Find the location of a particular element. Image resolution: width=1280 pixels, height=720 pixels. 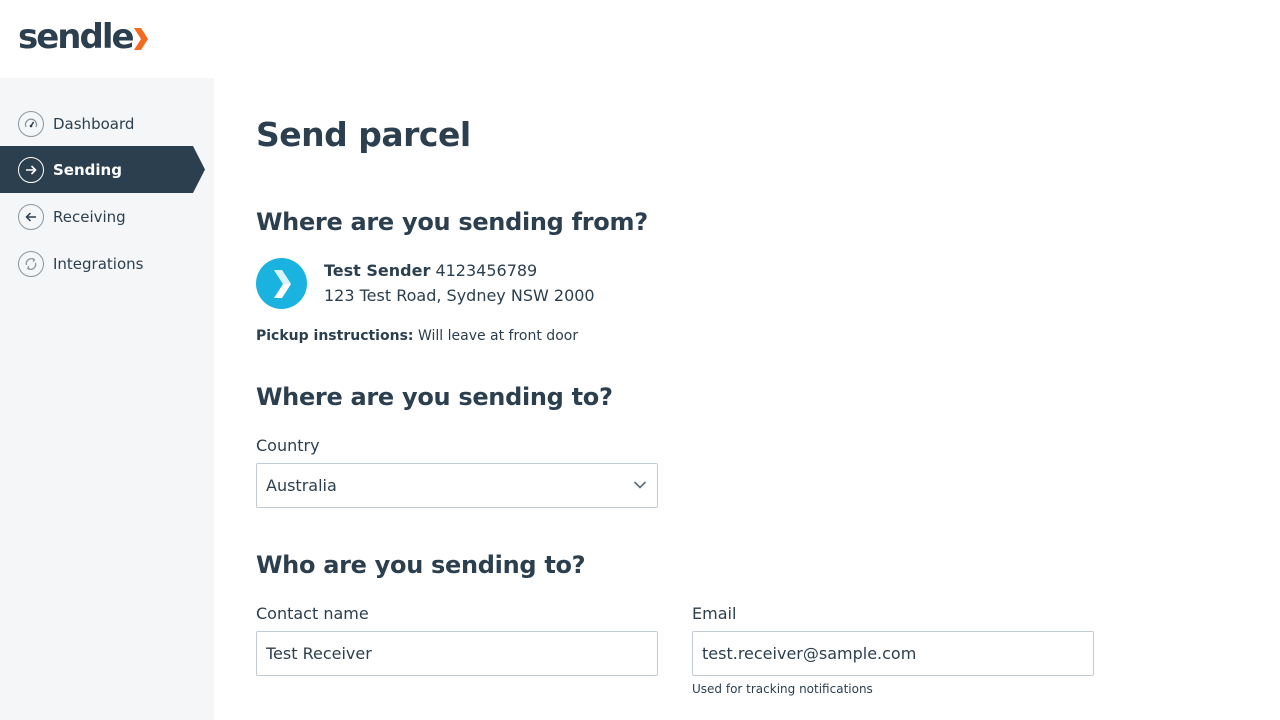

chevron-right-icon is located at coordinates (282, 283).